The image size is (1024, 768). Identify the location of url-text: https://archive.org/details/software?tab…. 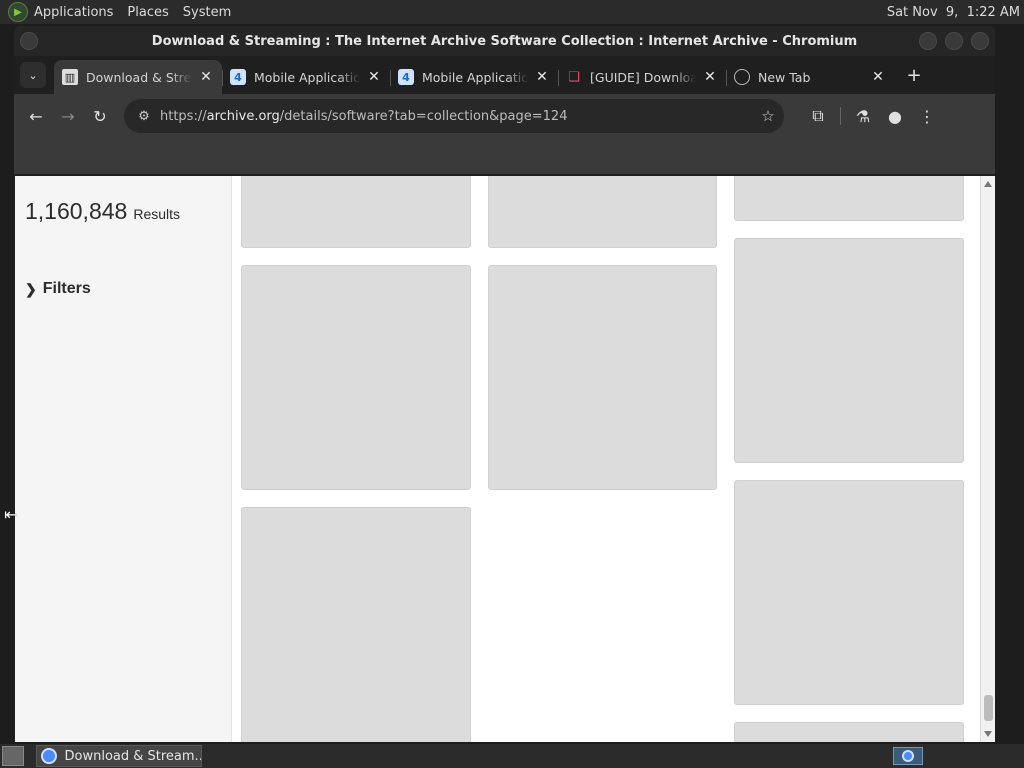
(456, 116).